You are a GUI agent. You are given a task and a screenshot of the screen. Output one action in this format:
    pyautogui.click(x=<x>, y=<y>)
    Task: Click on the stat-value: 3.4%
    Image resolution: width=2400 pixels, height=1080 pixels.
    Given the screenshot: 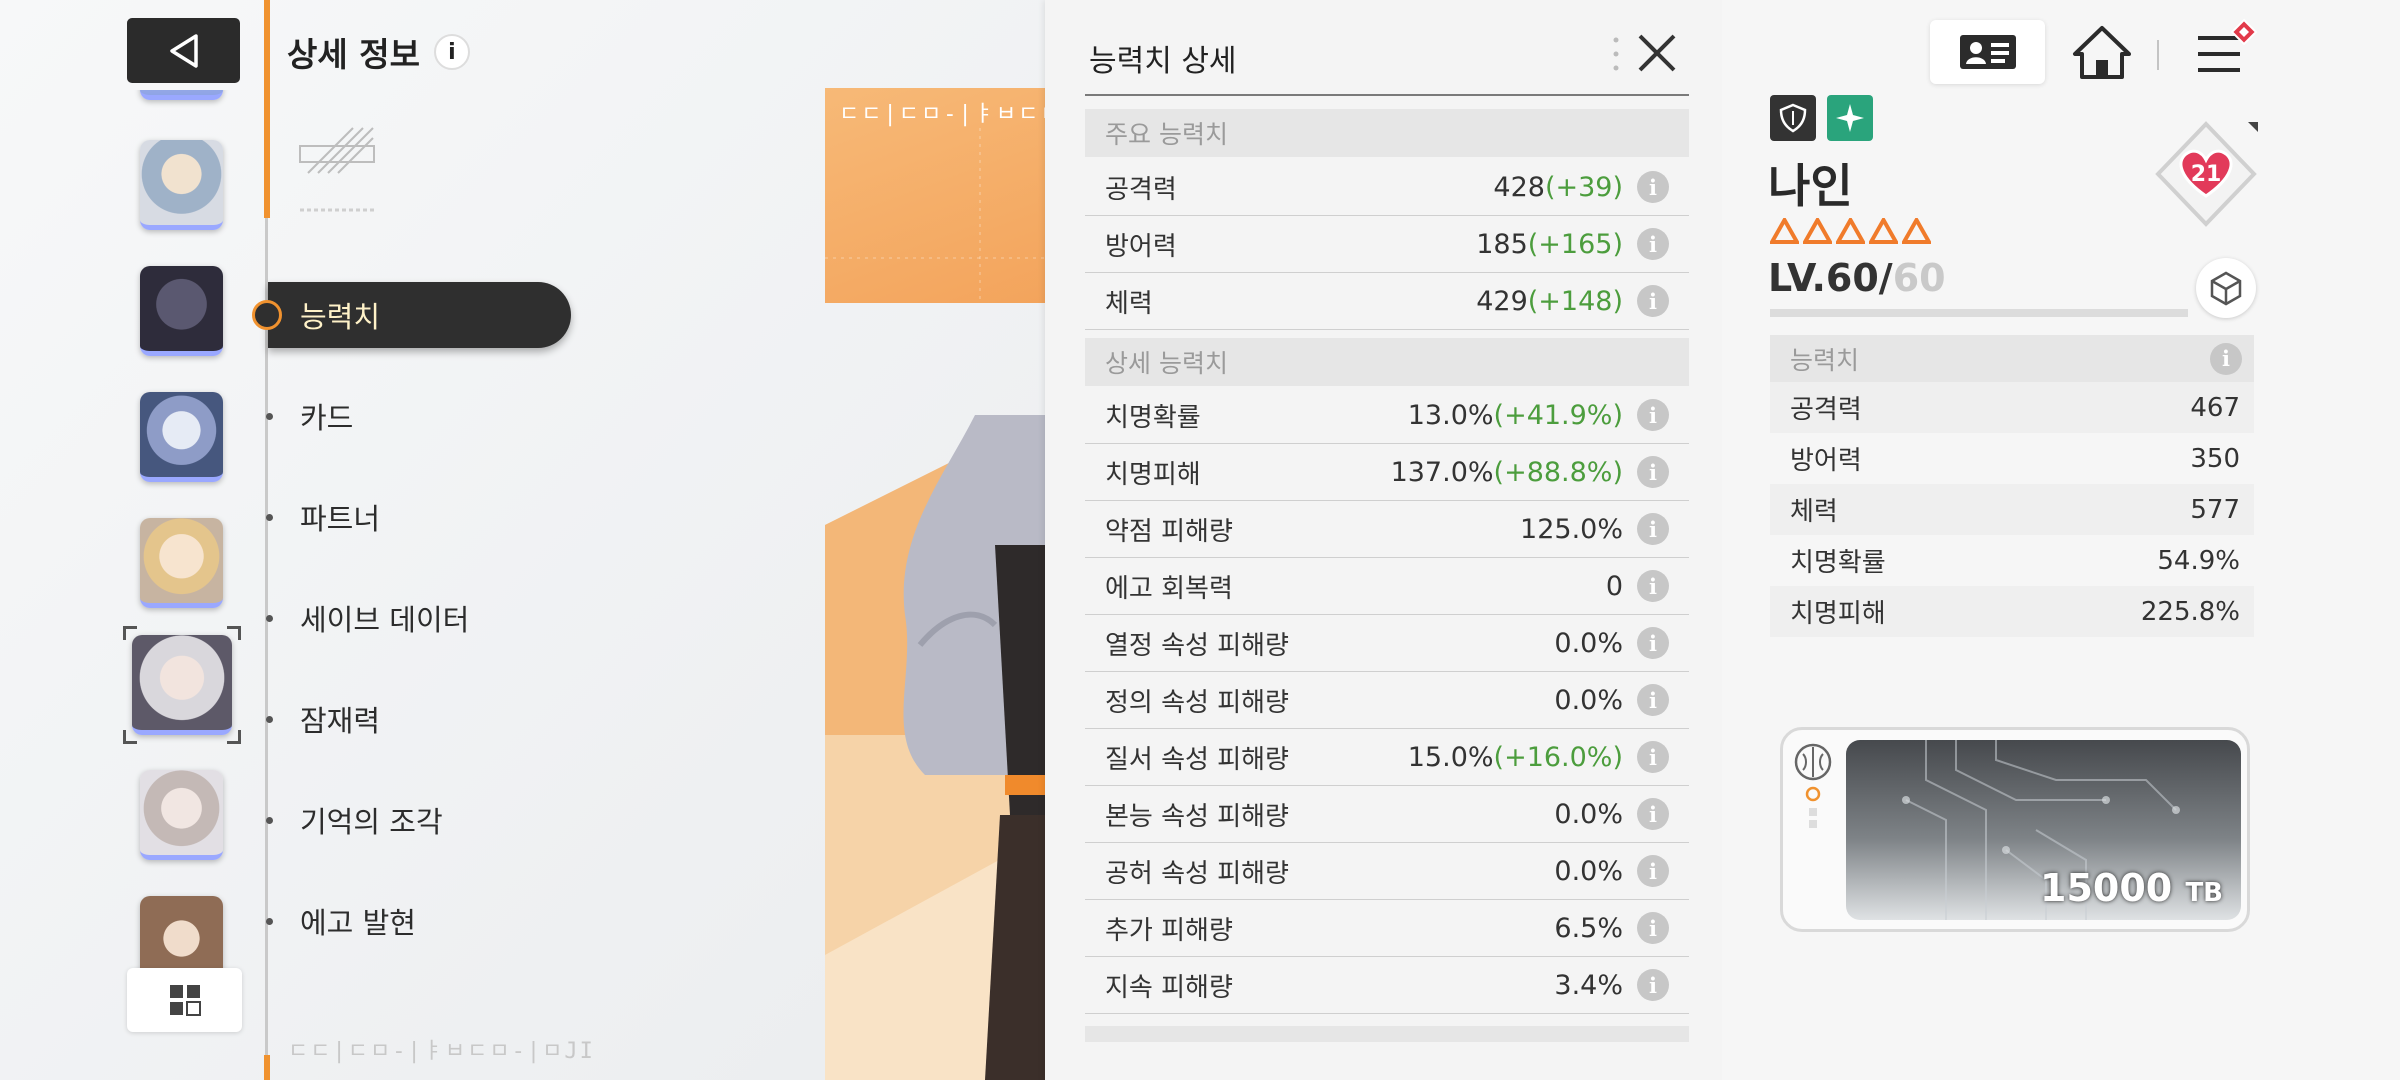 What is the action you would take?
    pyautogui.click(x=1588, y=985)
    